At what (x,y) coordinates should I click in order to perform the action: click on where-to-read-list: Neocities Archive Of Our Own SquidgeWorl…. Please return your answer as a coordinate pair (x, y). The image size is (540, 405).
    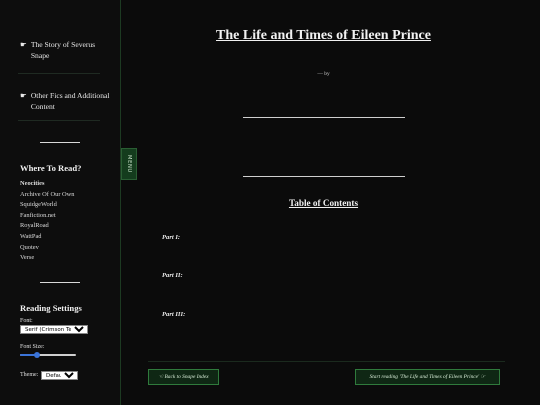
    Looking at the image, I should click on (47, 221).